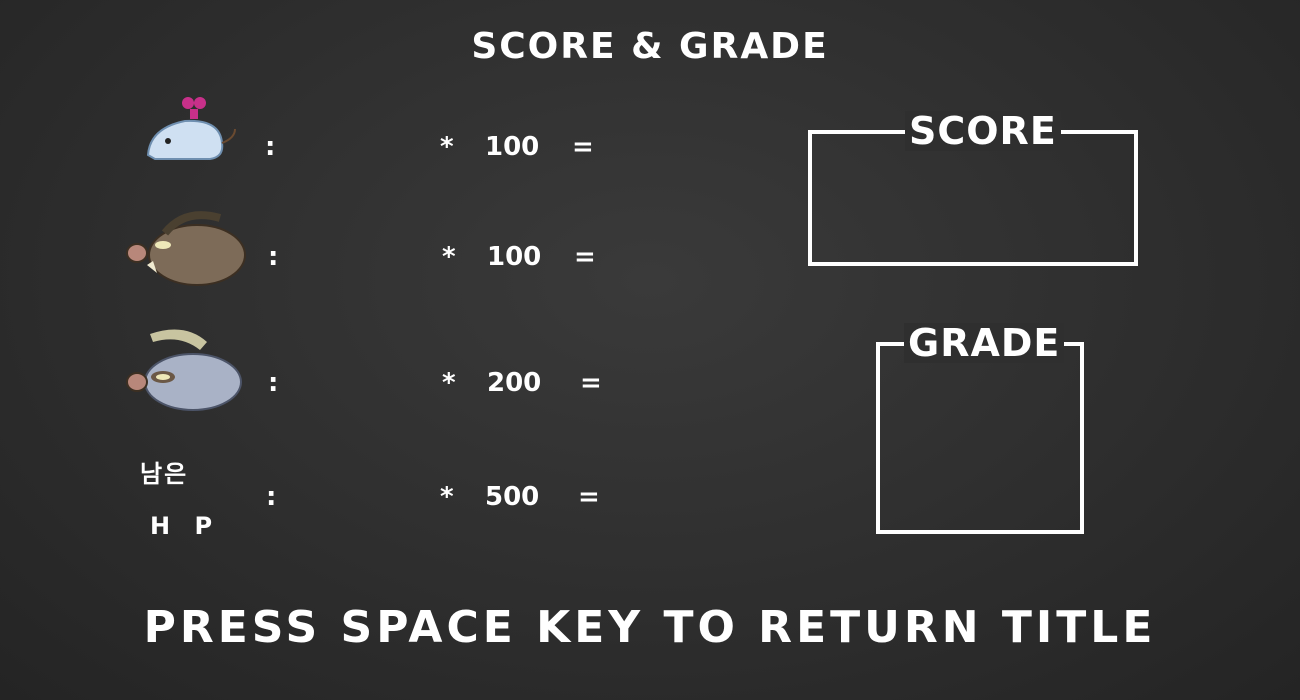  What do you see at coordinates (350, 371) in the screenshot?
I see `score-row-armored-boar: : * 200 =` at bounding box center [350, 371].